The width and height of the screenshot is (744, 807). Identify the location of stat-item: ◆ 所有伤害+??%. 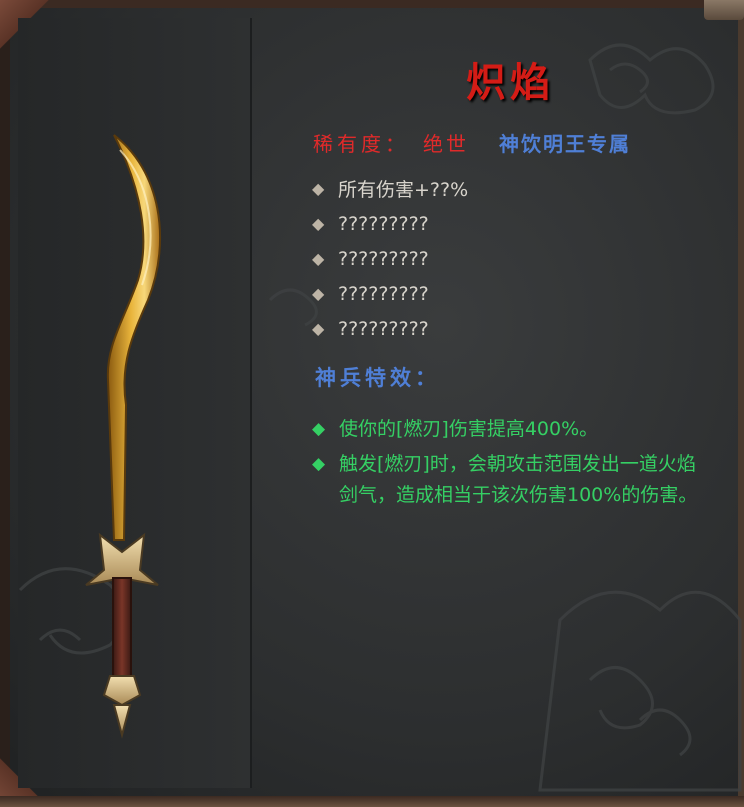
(390, 188).